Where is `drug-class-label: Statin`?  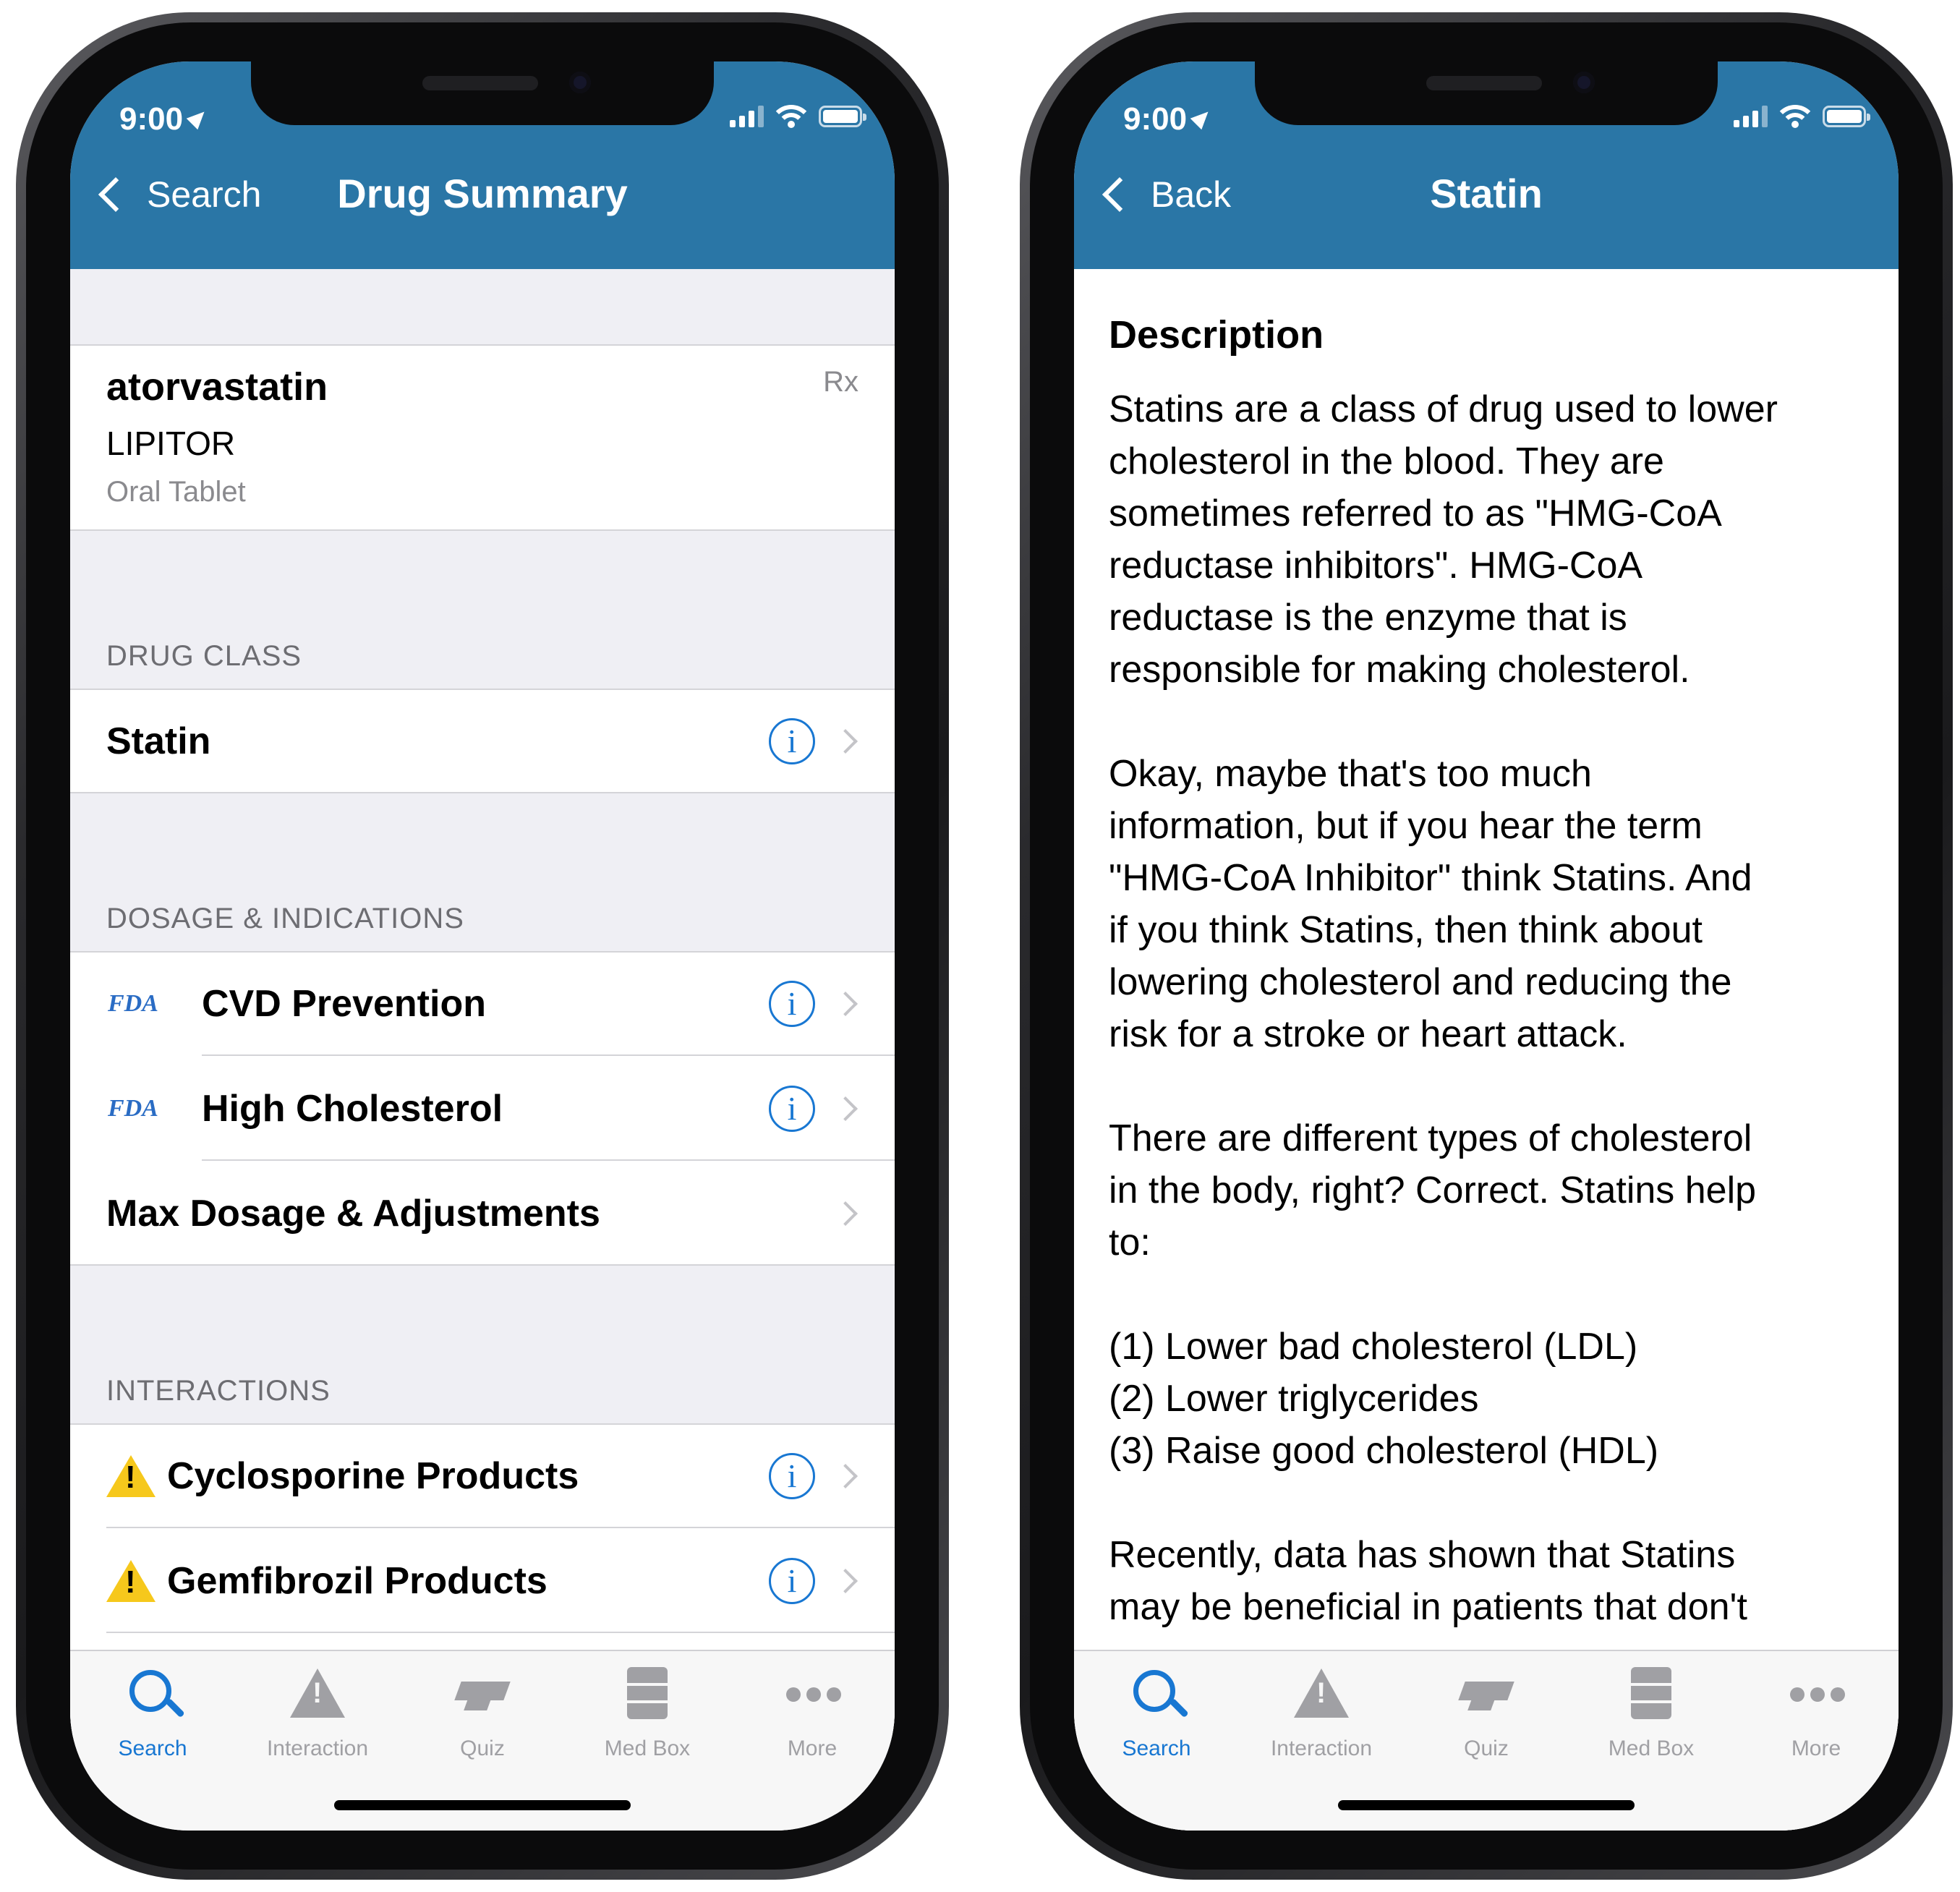 drug-class-label: Statin is located at coordinates (158, 741).